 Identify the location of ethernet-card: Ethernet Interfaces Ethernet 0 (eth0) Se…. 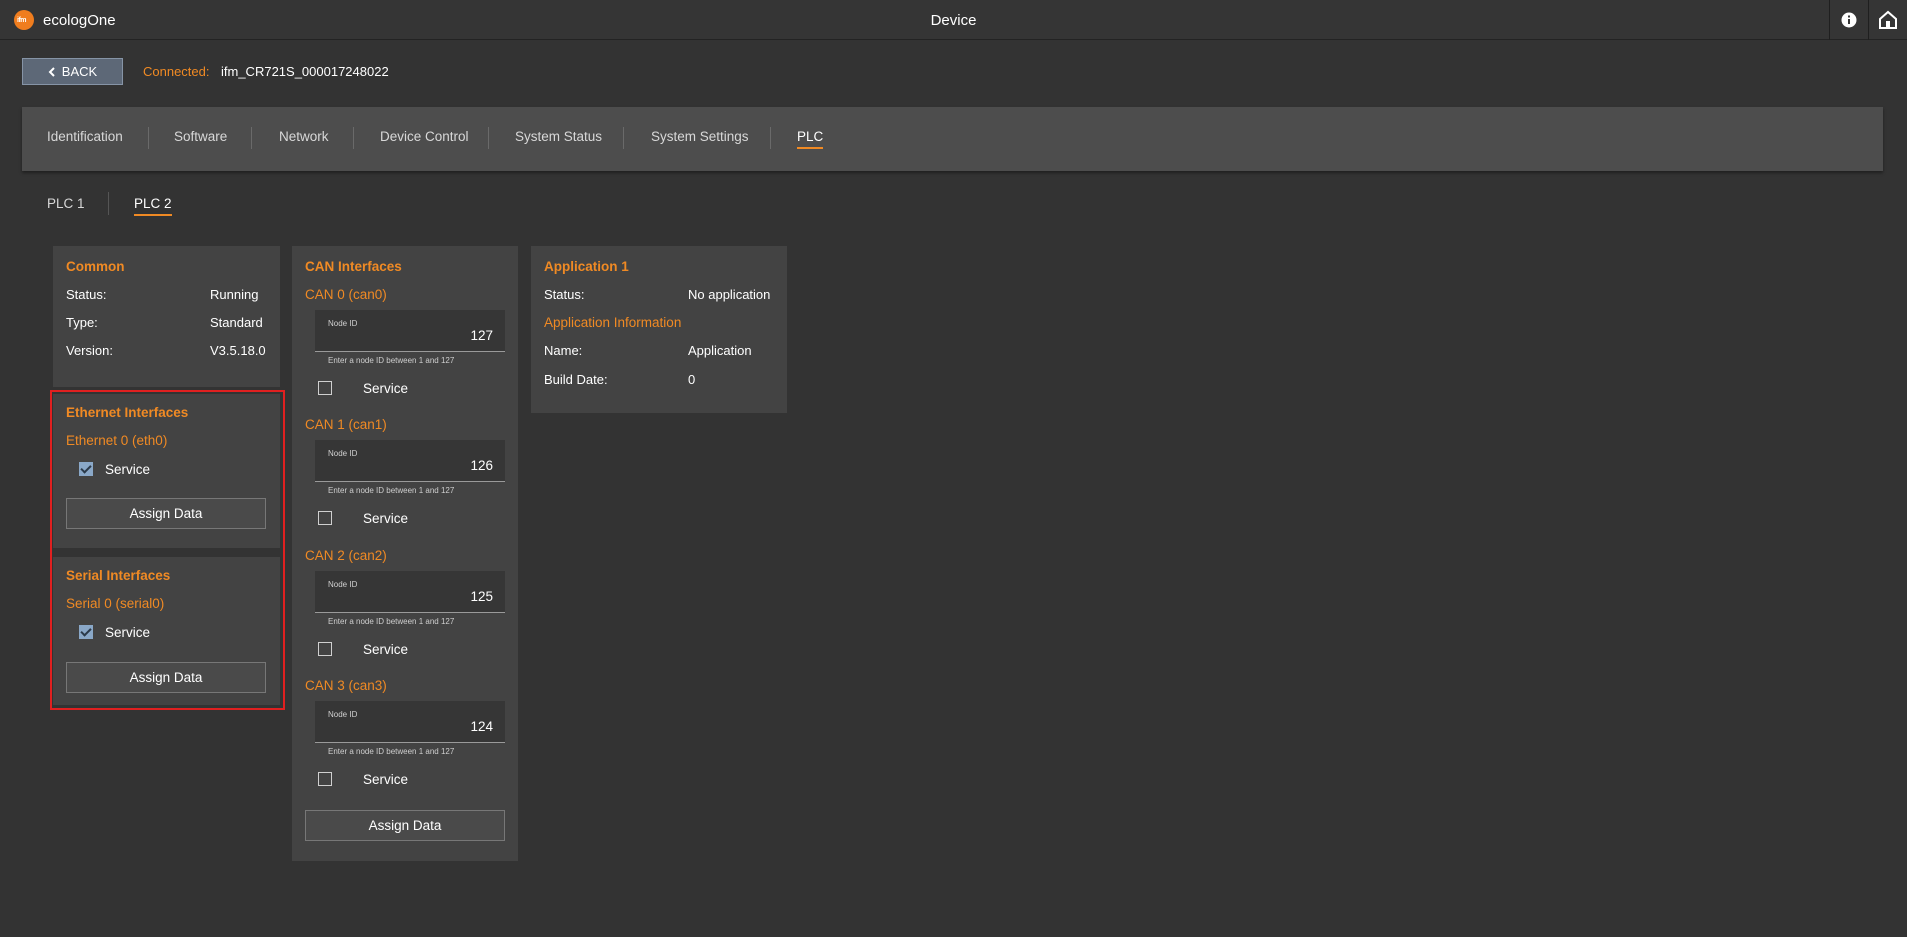
(166, 471).